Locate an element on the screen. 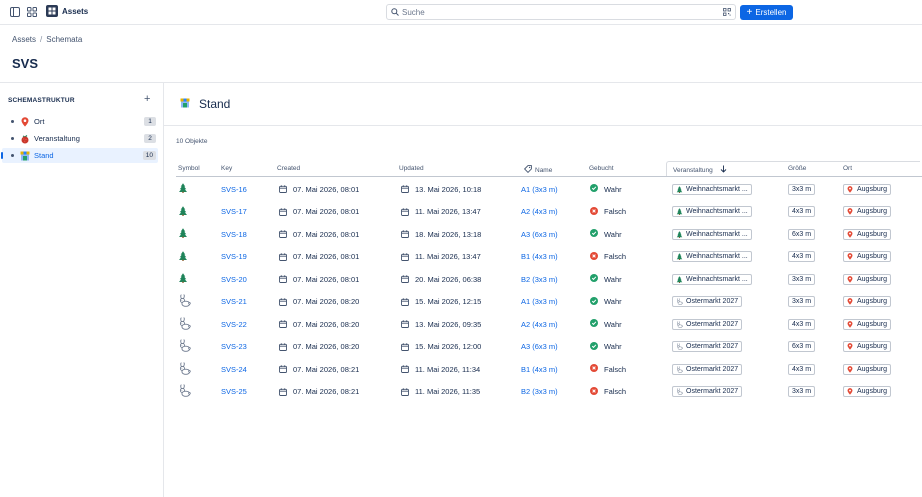 The image size is (922, 497). rabbit-icon is located at coordinates (184, 346).